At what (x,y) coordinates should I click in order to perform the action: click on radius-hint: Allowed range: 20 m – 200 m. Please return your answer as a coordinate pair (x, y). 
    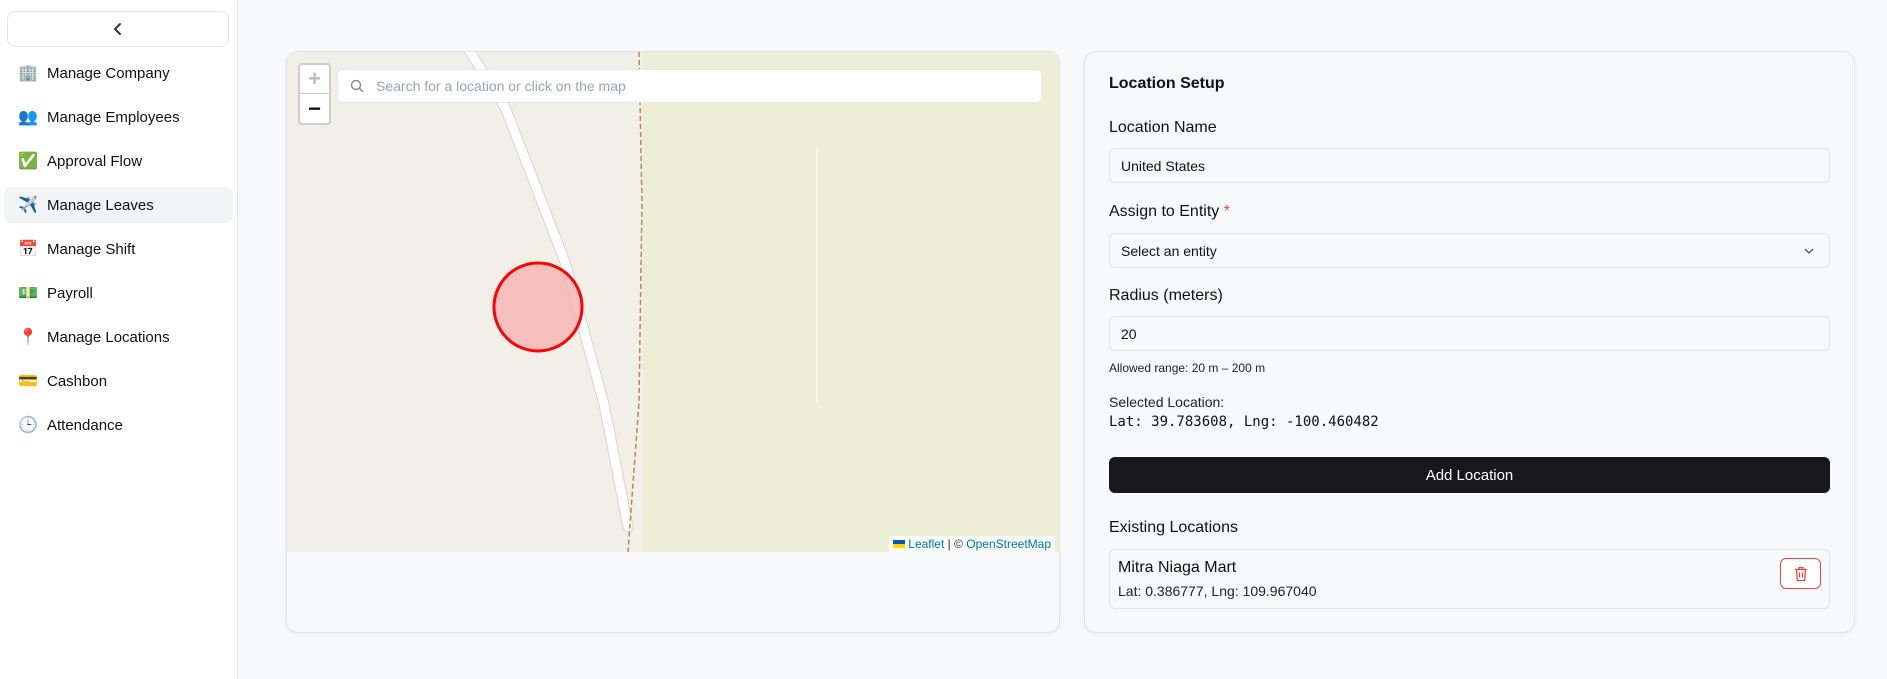
    Looking at the image, I should click on (1187, 368).